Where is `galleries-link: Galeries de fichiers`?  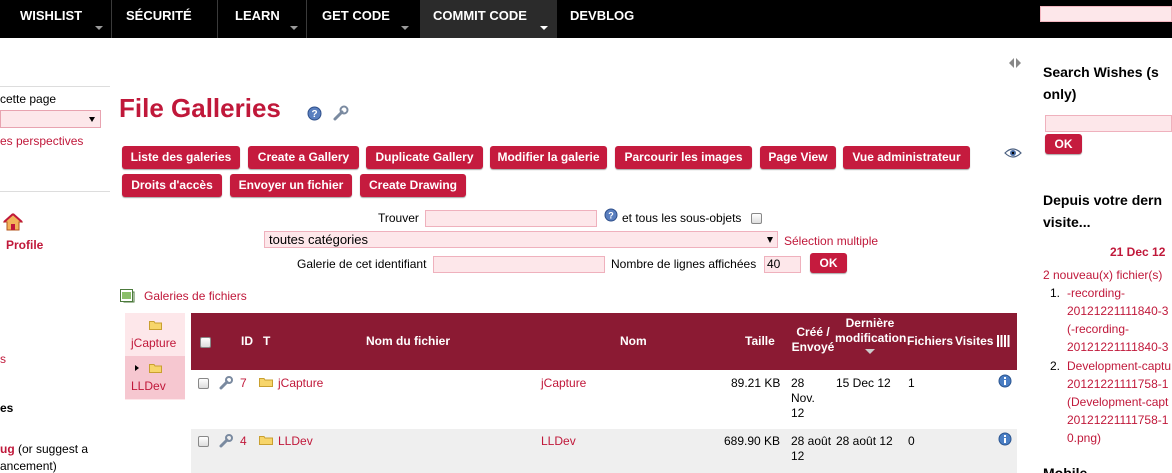
galleries-link: Galeries de fichiers is located at coordinates (195, 296).